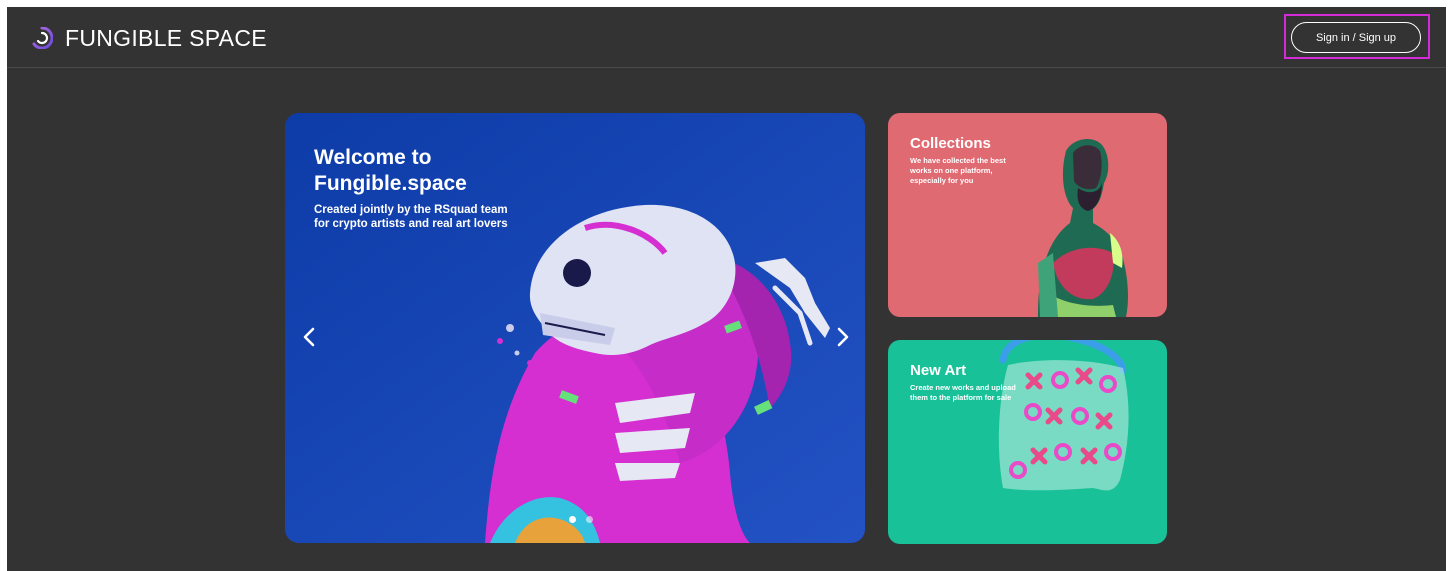 The width and height of the screenshot is (1453, 571). I want to click on carousel-dots, so click(581, 519).